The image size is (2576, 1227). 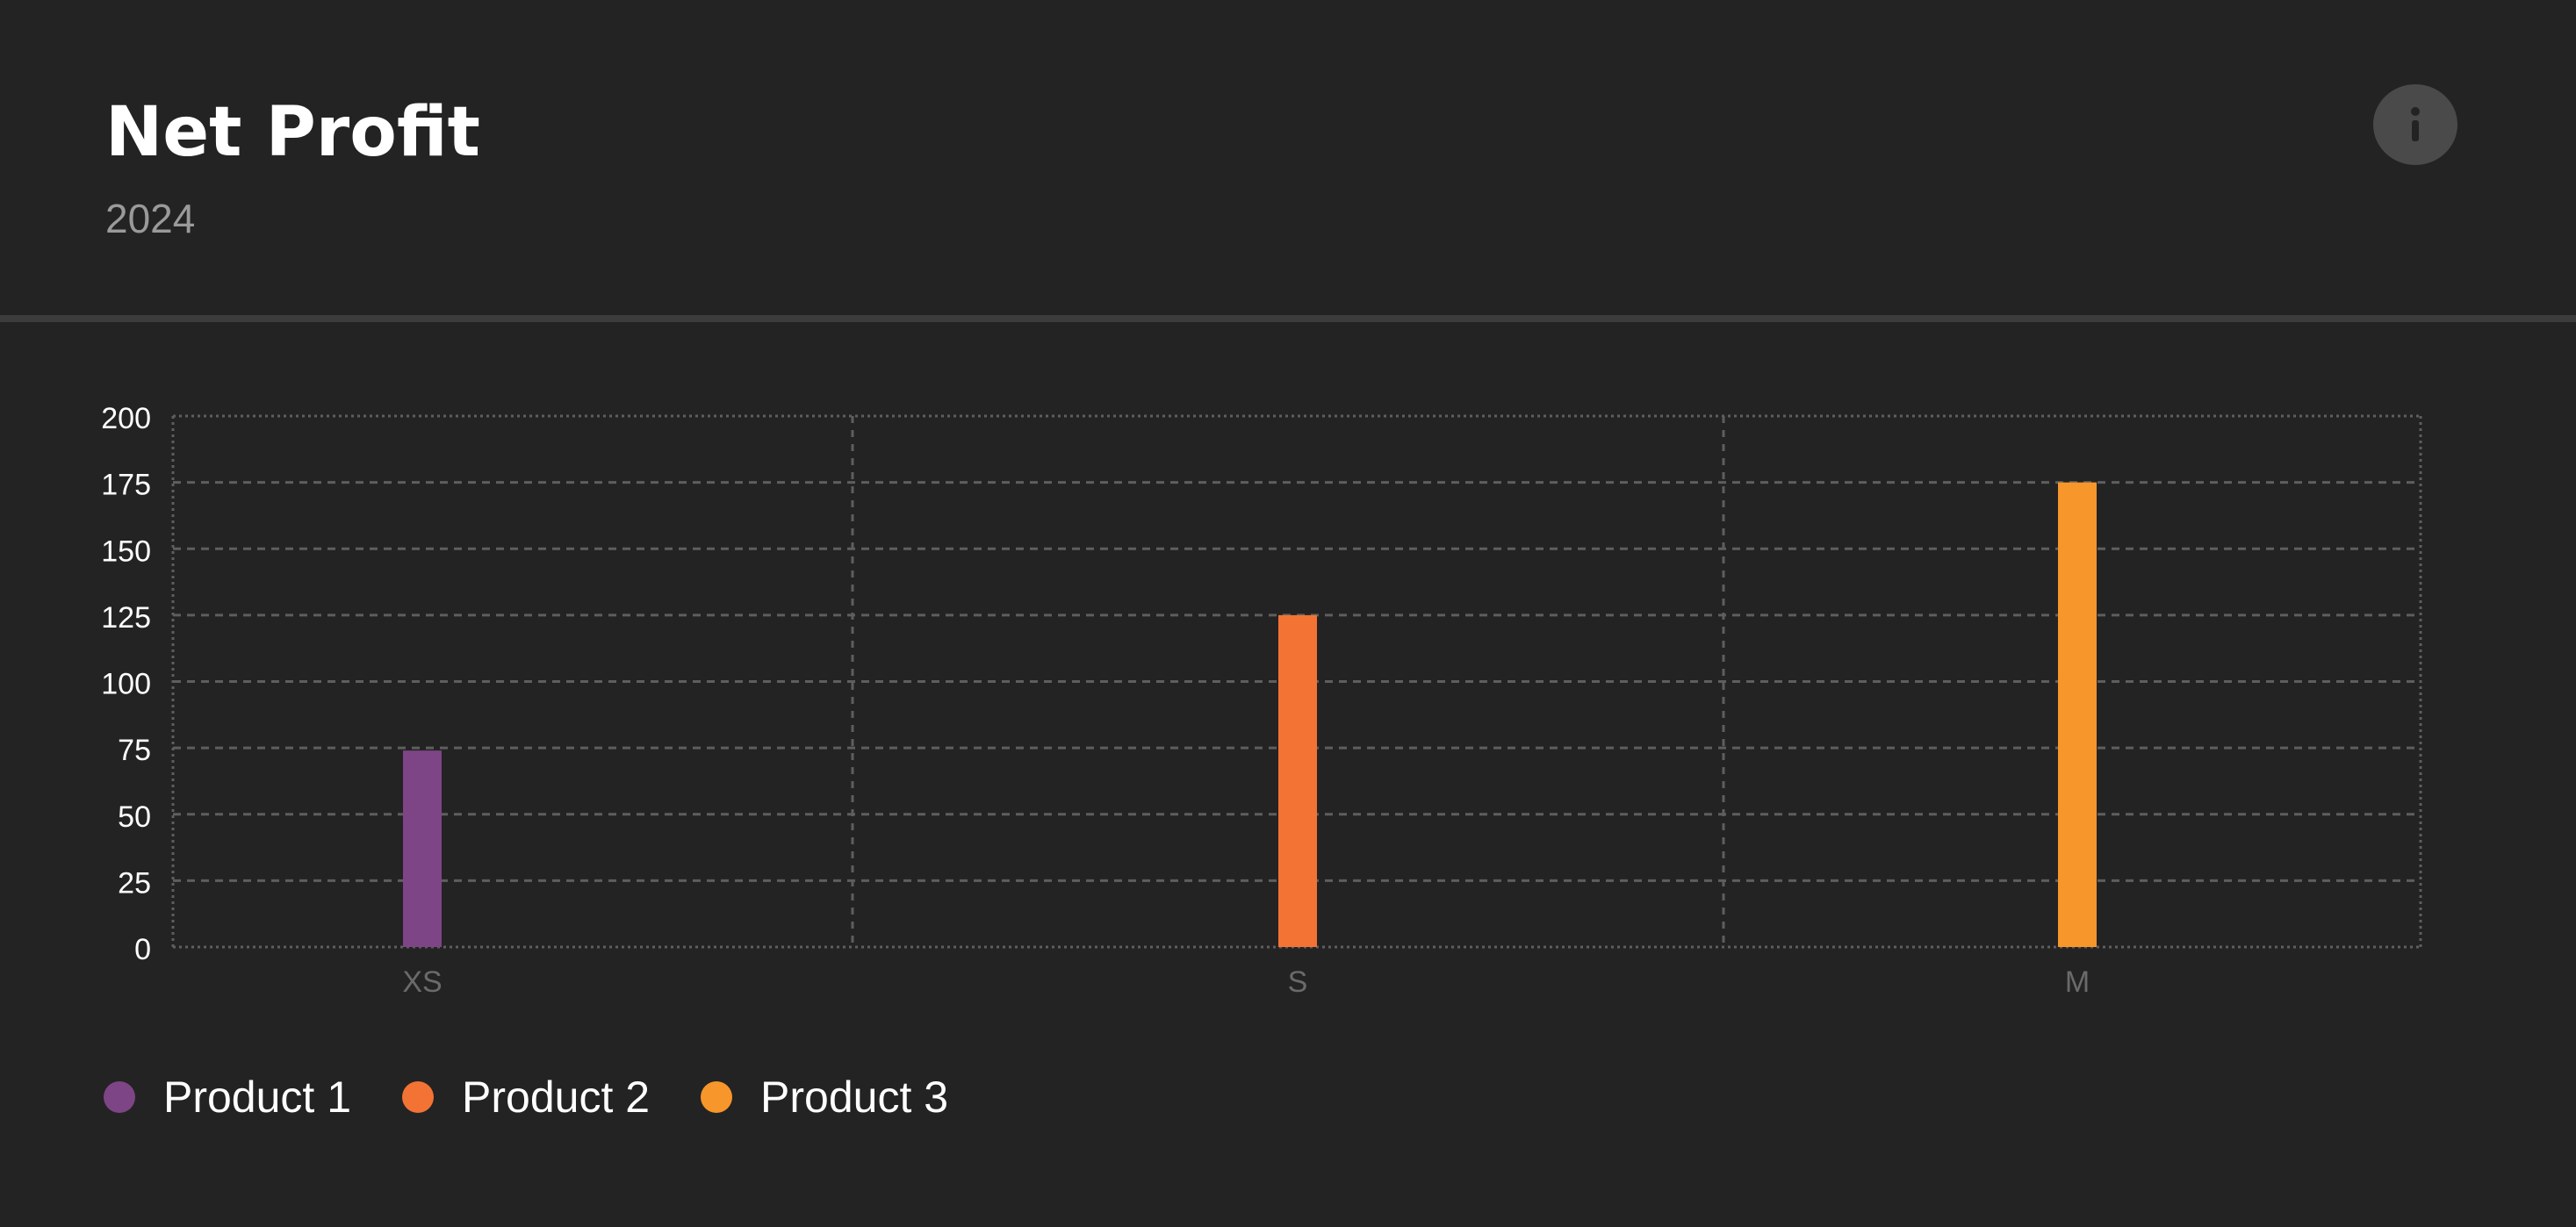 I want to click on chart-legend: Product 1 Product 2 Product 3, so click(x=551, y=1097).